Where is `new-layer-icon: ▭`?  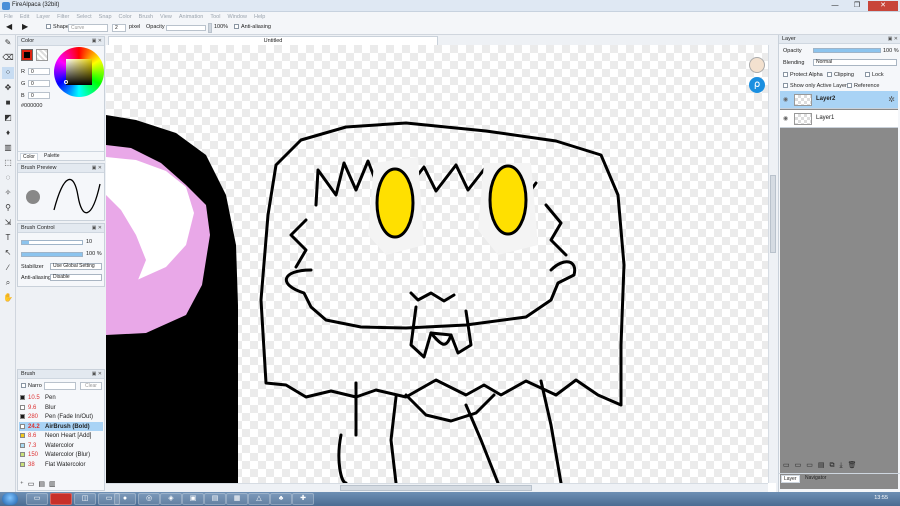
new-layer-icon: ▭ is located at coordinates (789, 465).